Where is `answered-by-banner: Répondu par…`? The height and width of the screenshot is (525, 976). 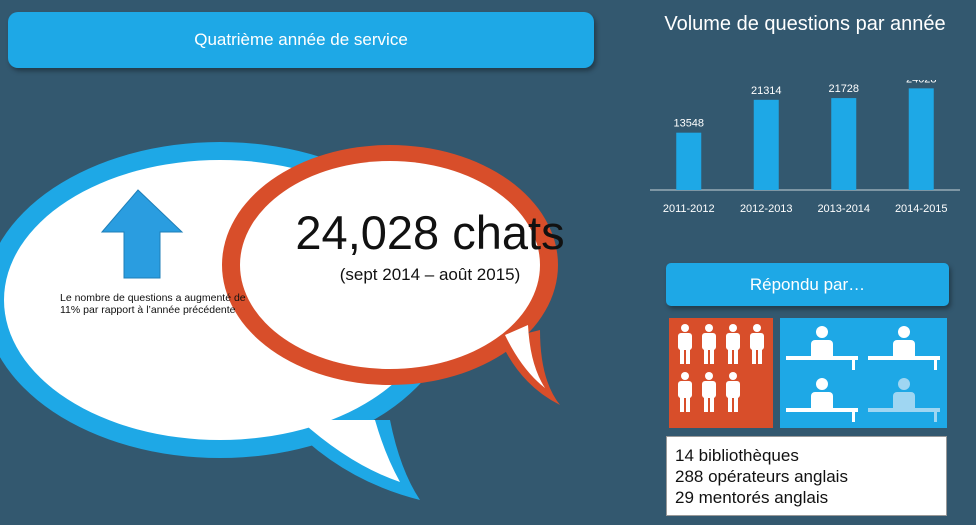 answered-by-banner: Répondu par… is located at coordinates (807, 284).